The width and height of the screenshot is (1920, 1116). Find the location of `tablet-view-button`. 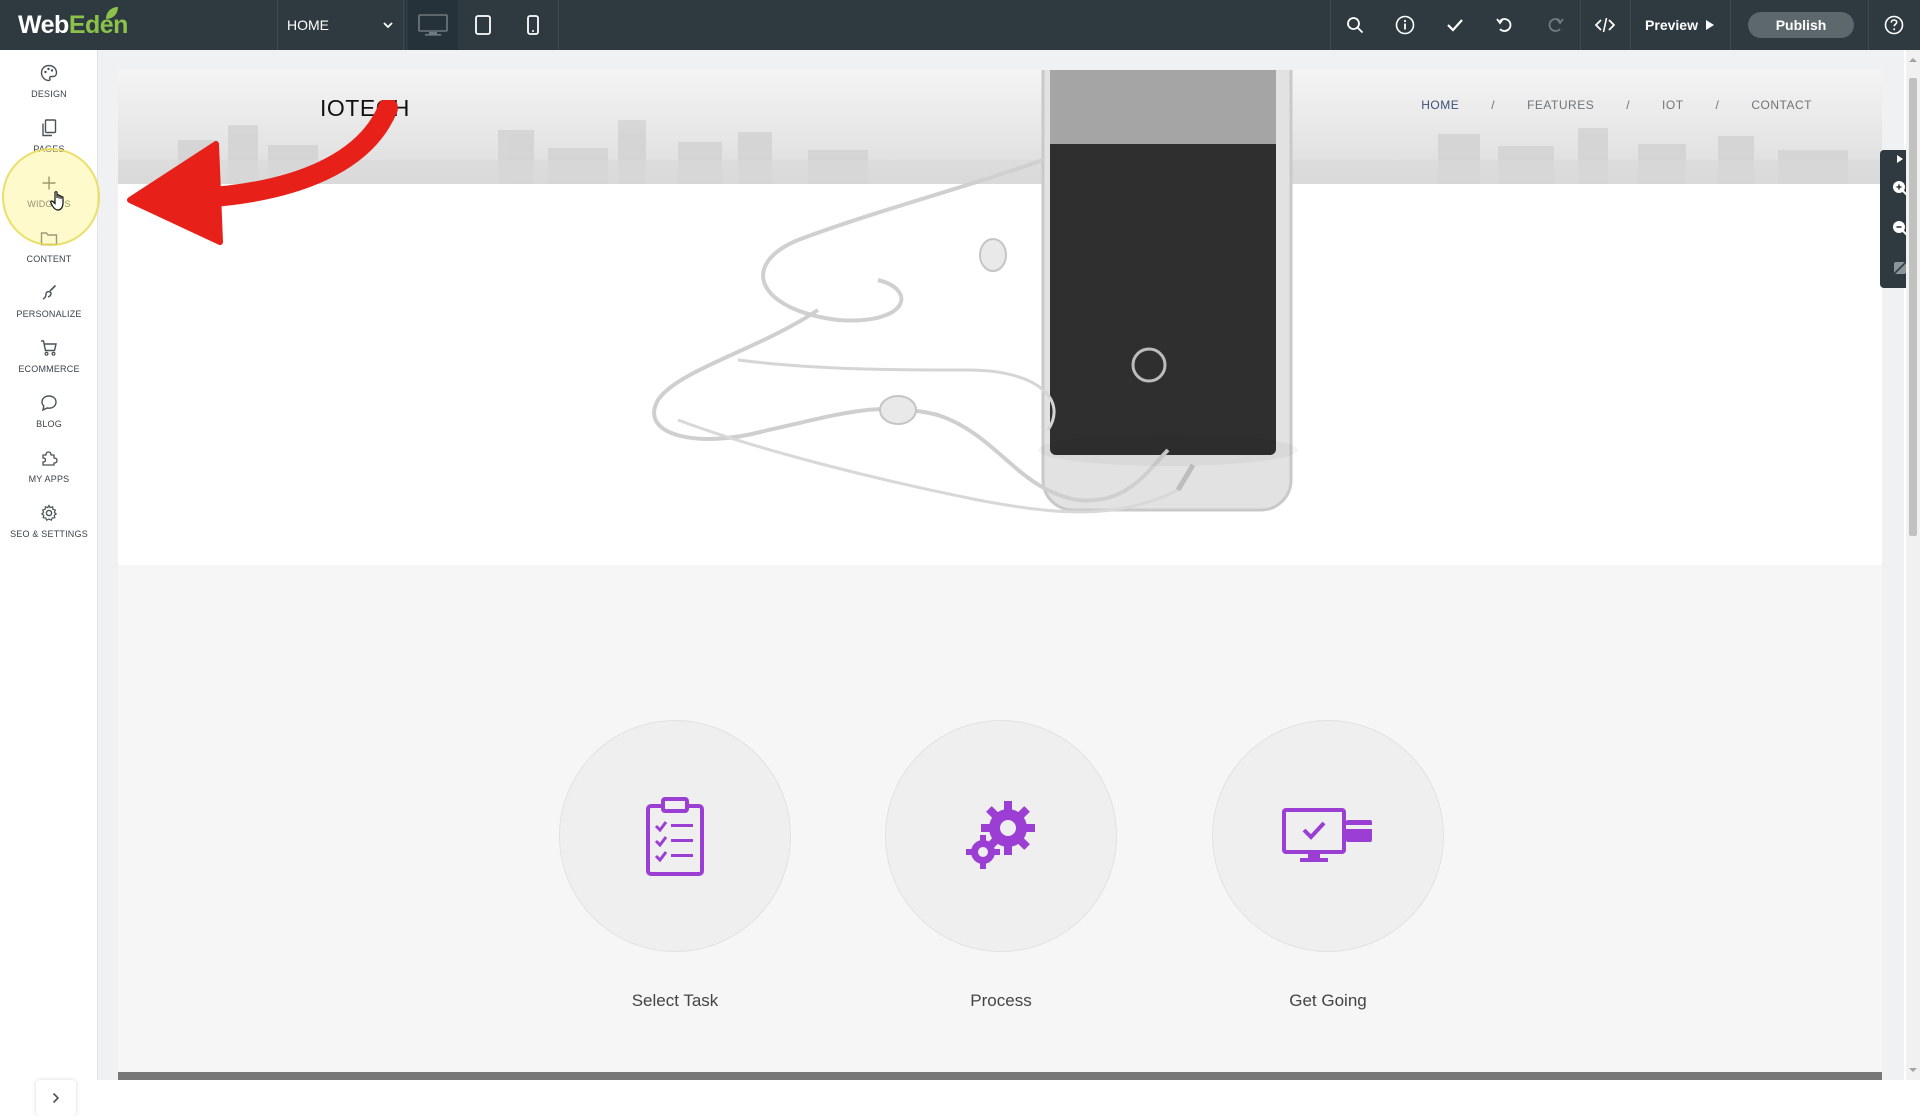

tablet-view-button is located at coordinates (483, 25).